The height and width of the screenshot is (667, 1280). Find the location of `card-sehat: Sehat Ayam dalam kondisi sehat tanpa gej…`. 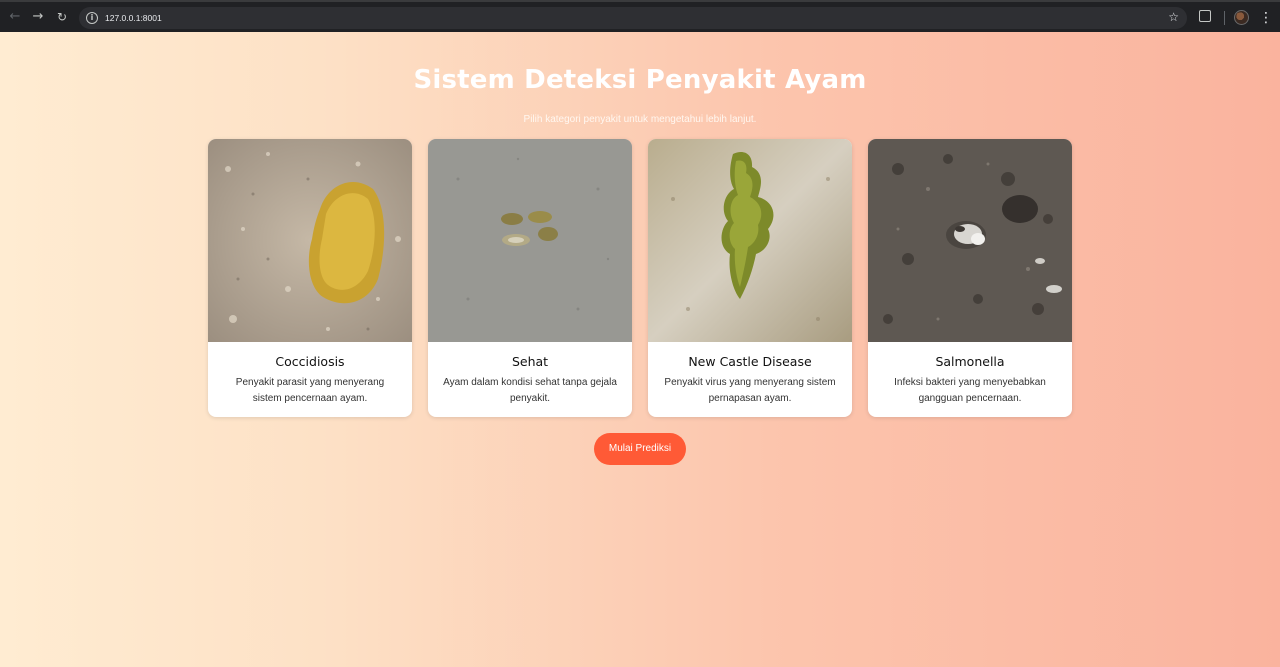

card-sehat: Sehat Ayam dalam kondisi sehat tanpa gej… is located at coordinates (530, 278).